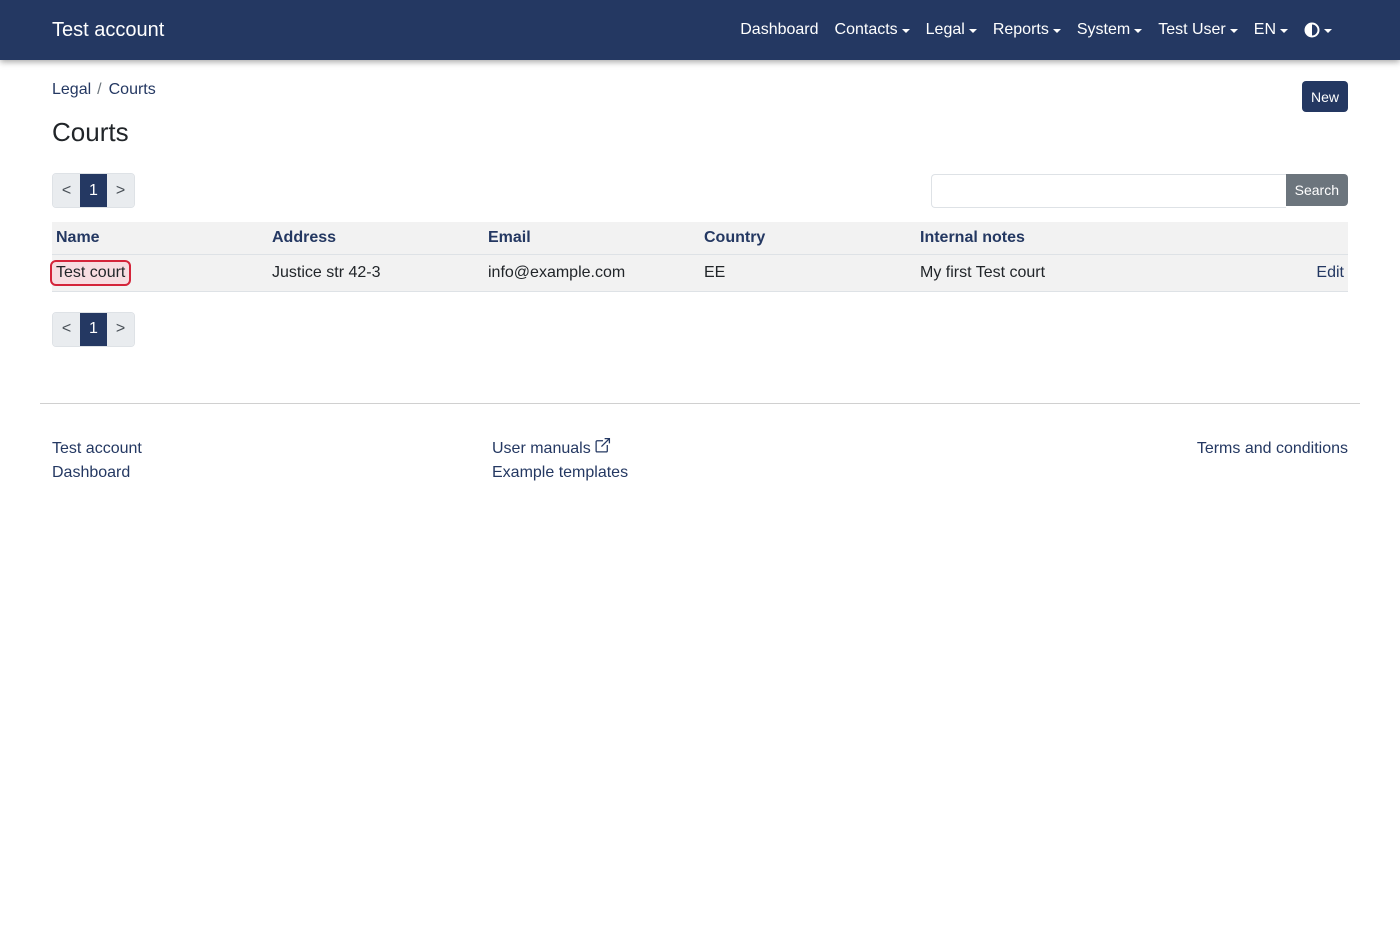 The width and height of the screenshot is (1400, 940). What do you see at coordinates (1271, 30) in the screenshot?
I see `nav-language-dropdown: EN` at bounding box center [1271, 30].